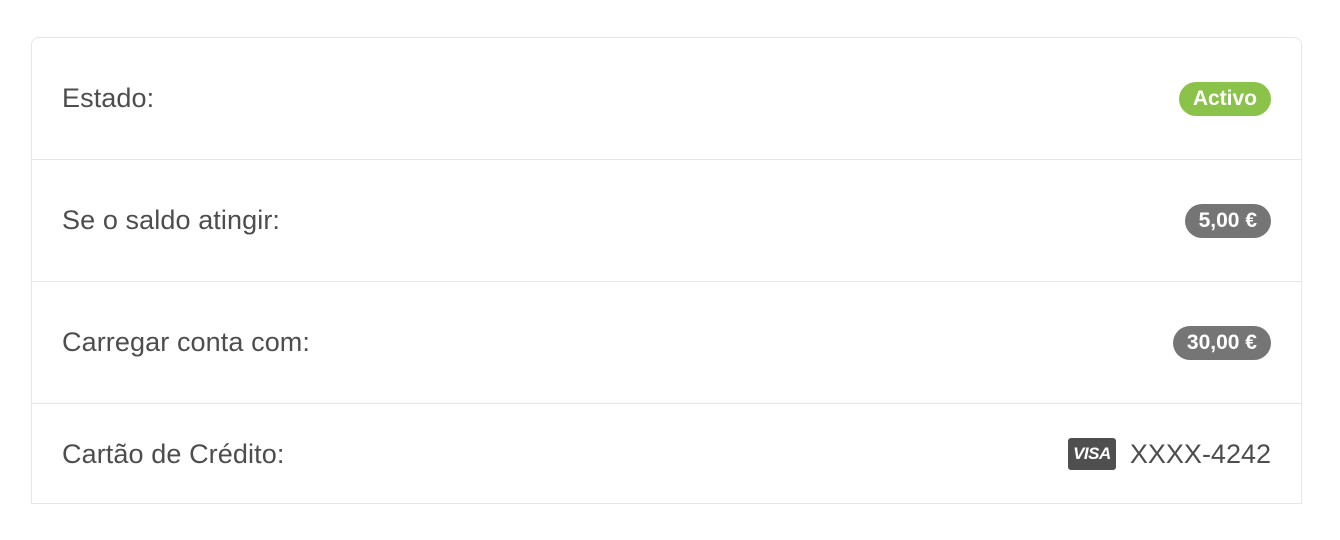 This screenshot has height=540, width=1340. I want to click on threshold-amount-badge: 5,00 €, so click(1227, 220).